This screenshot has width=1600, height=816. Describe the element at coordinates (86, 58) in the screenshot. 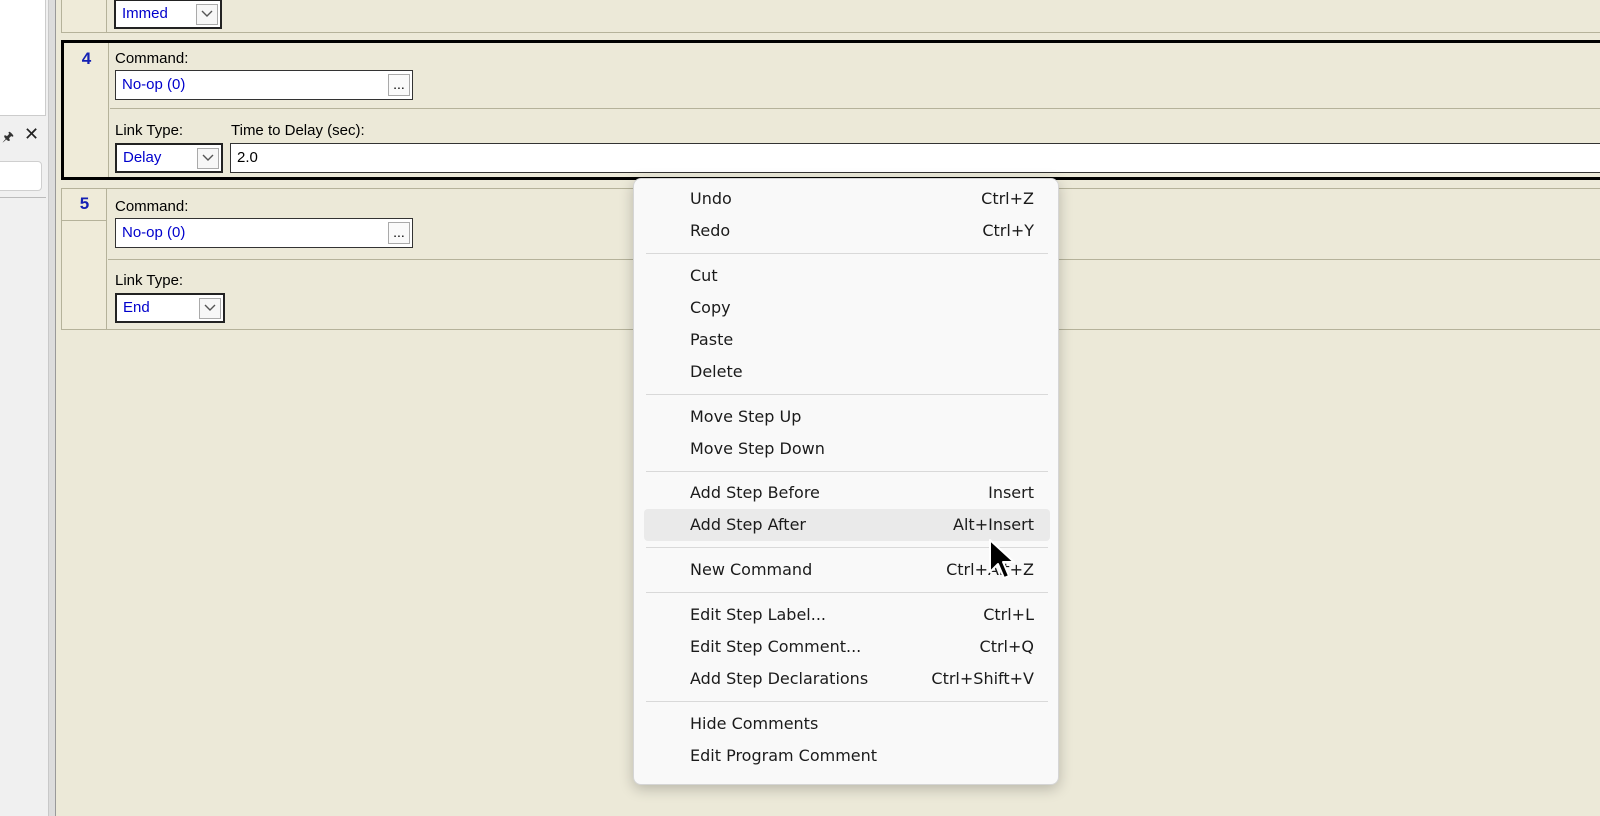

I see `step-number: 4` at that location.